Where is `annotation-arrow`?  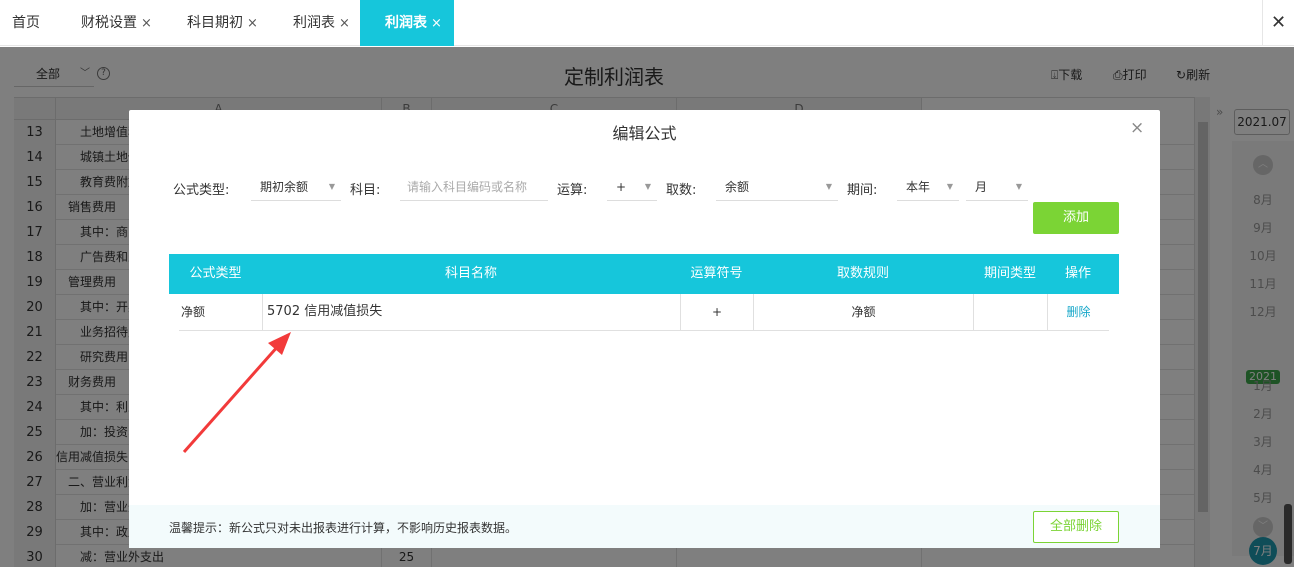
annotation-arrow is located at coordinates (236, 392).